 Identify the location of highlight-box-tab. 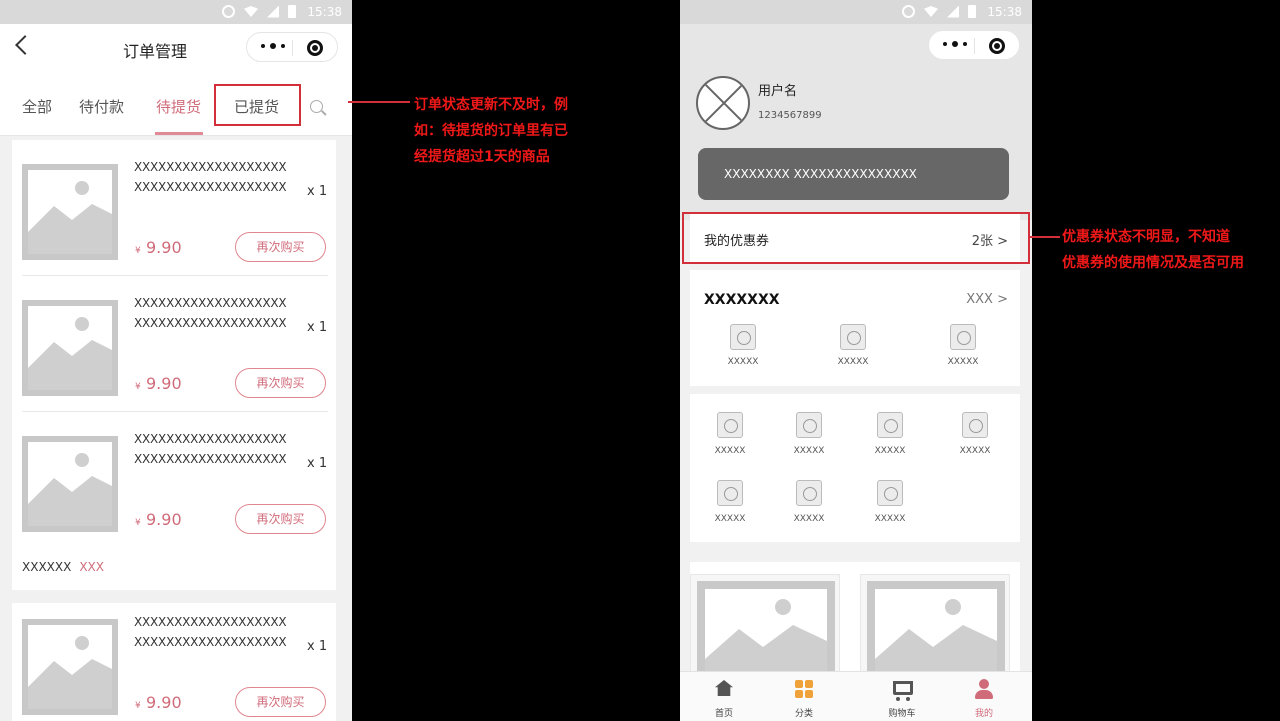
(257, 105).